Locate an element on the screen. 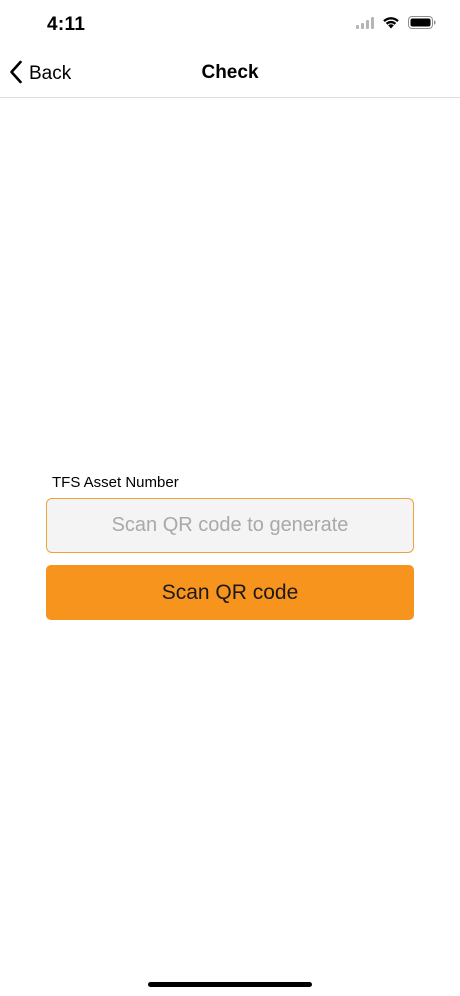 The height and width of the screenshot is (996, 460). home-indicator is located at coordinates (230, 984).